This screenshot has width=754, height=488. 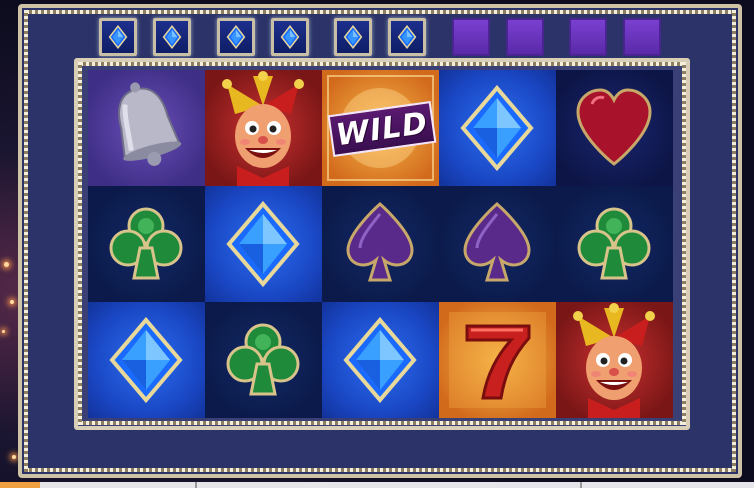 What do you see at coordinates (380, 128) in the screenshot?
I see `reel-cell-wild: WILD` at bounding box center [380, 128].